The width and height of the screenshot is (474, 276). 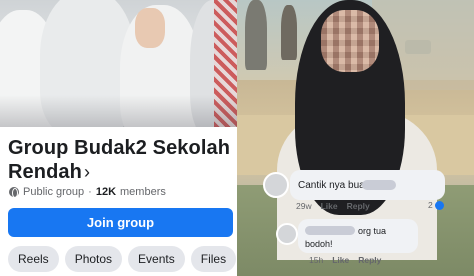 What do you see at coordinates (14, 192) in the screenshot?
I see `globe-icon` at bounding box center [14, 192].